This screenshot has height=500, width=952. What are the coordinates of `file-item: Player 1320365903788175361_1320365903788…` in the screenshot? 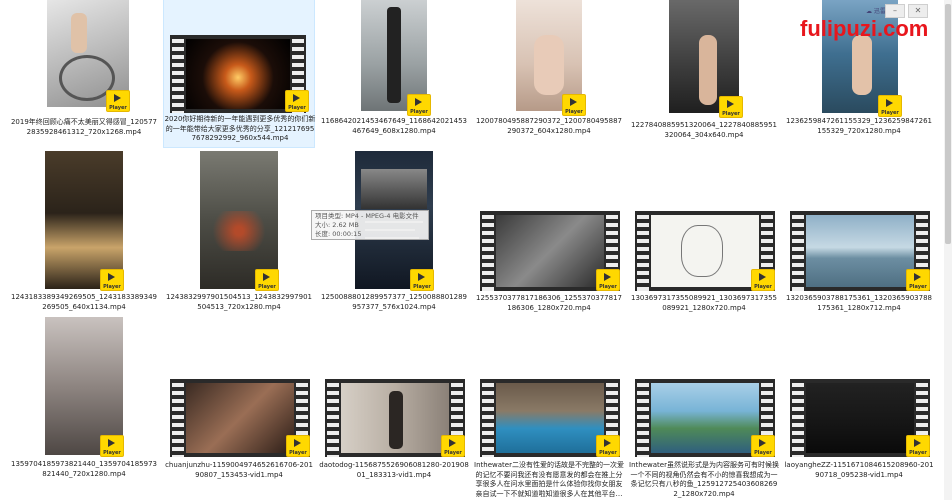 It's located at (858, 231).